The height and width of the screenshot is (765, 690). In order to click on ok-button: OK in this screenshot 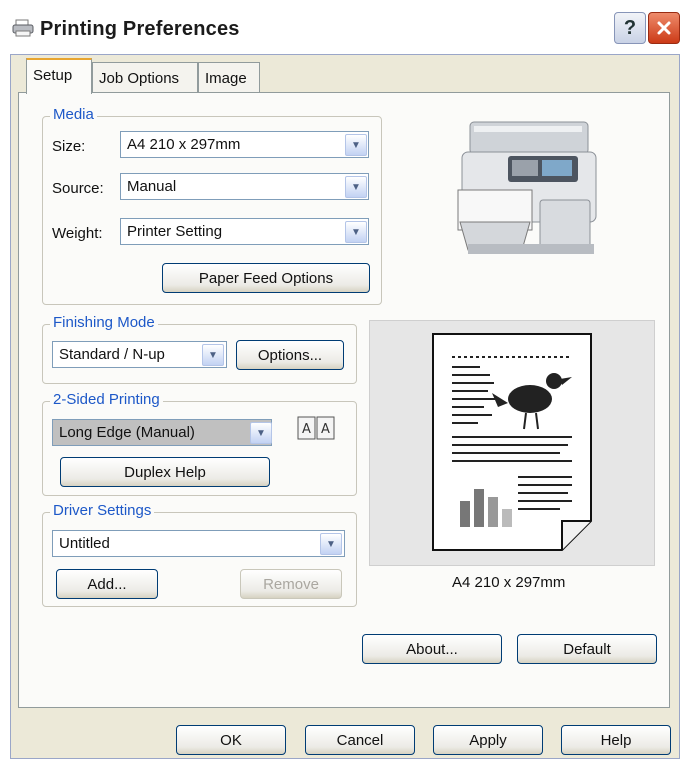, I will do `click(231, 740)`.